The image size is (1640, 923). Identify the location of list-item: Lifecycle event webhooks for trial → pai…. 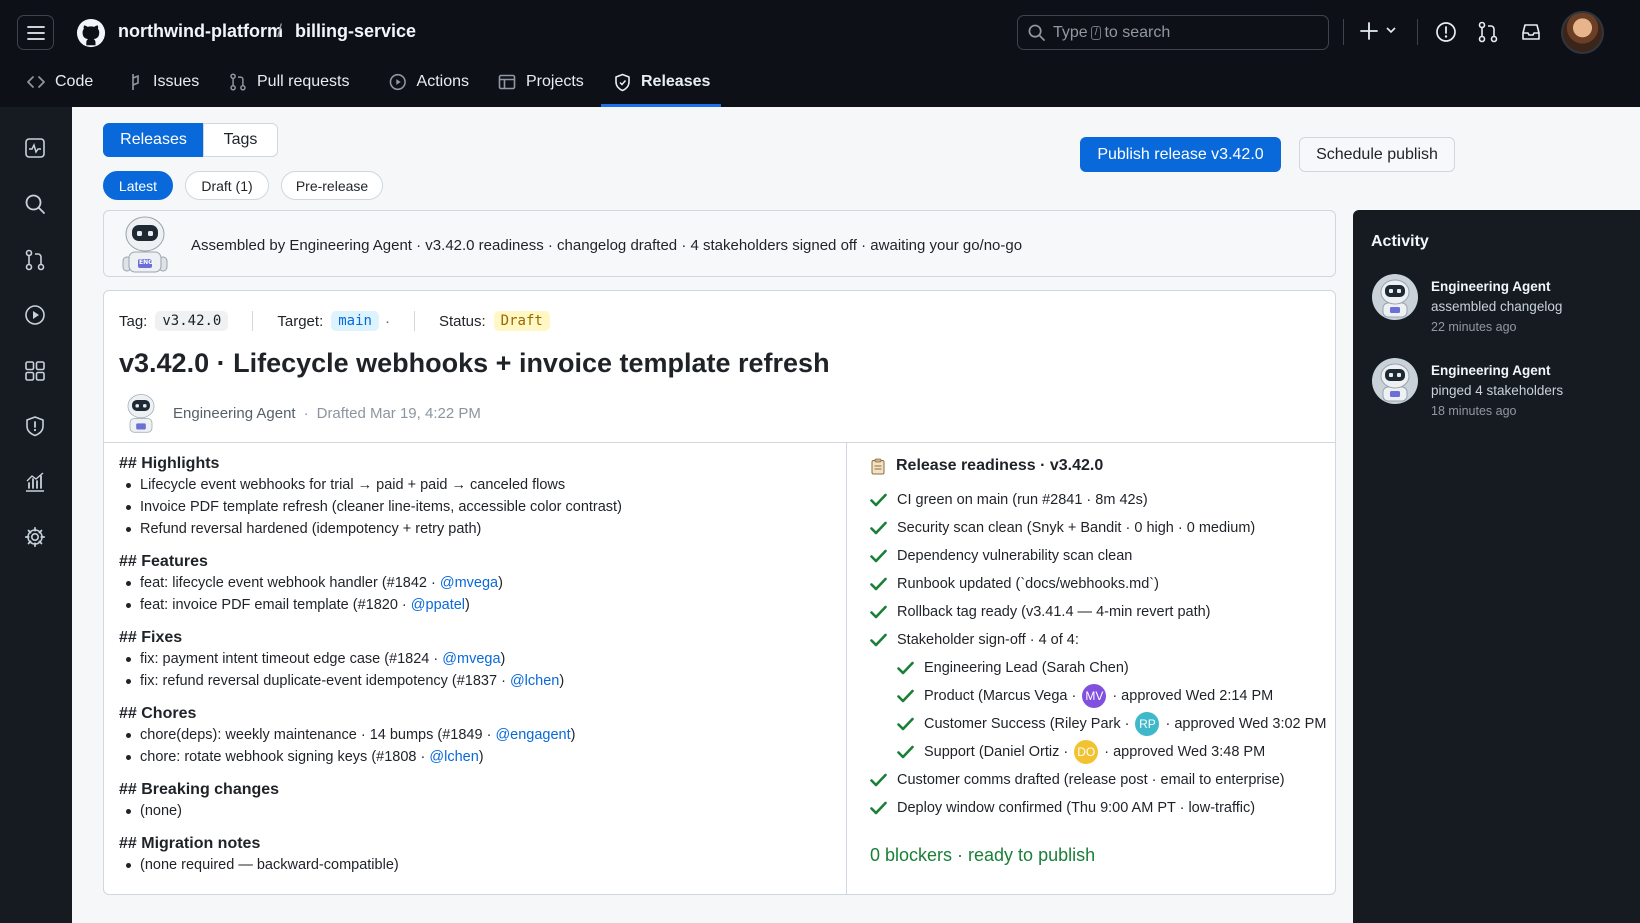
(476, 485).